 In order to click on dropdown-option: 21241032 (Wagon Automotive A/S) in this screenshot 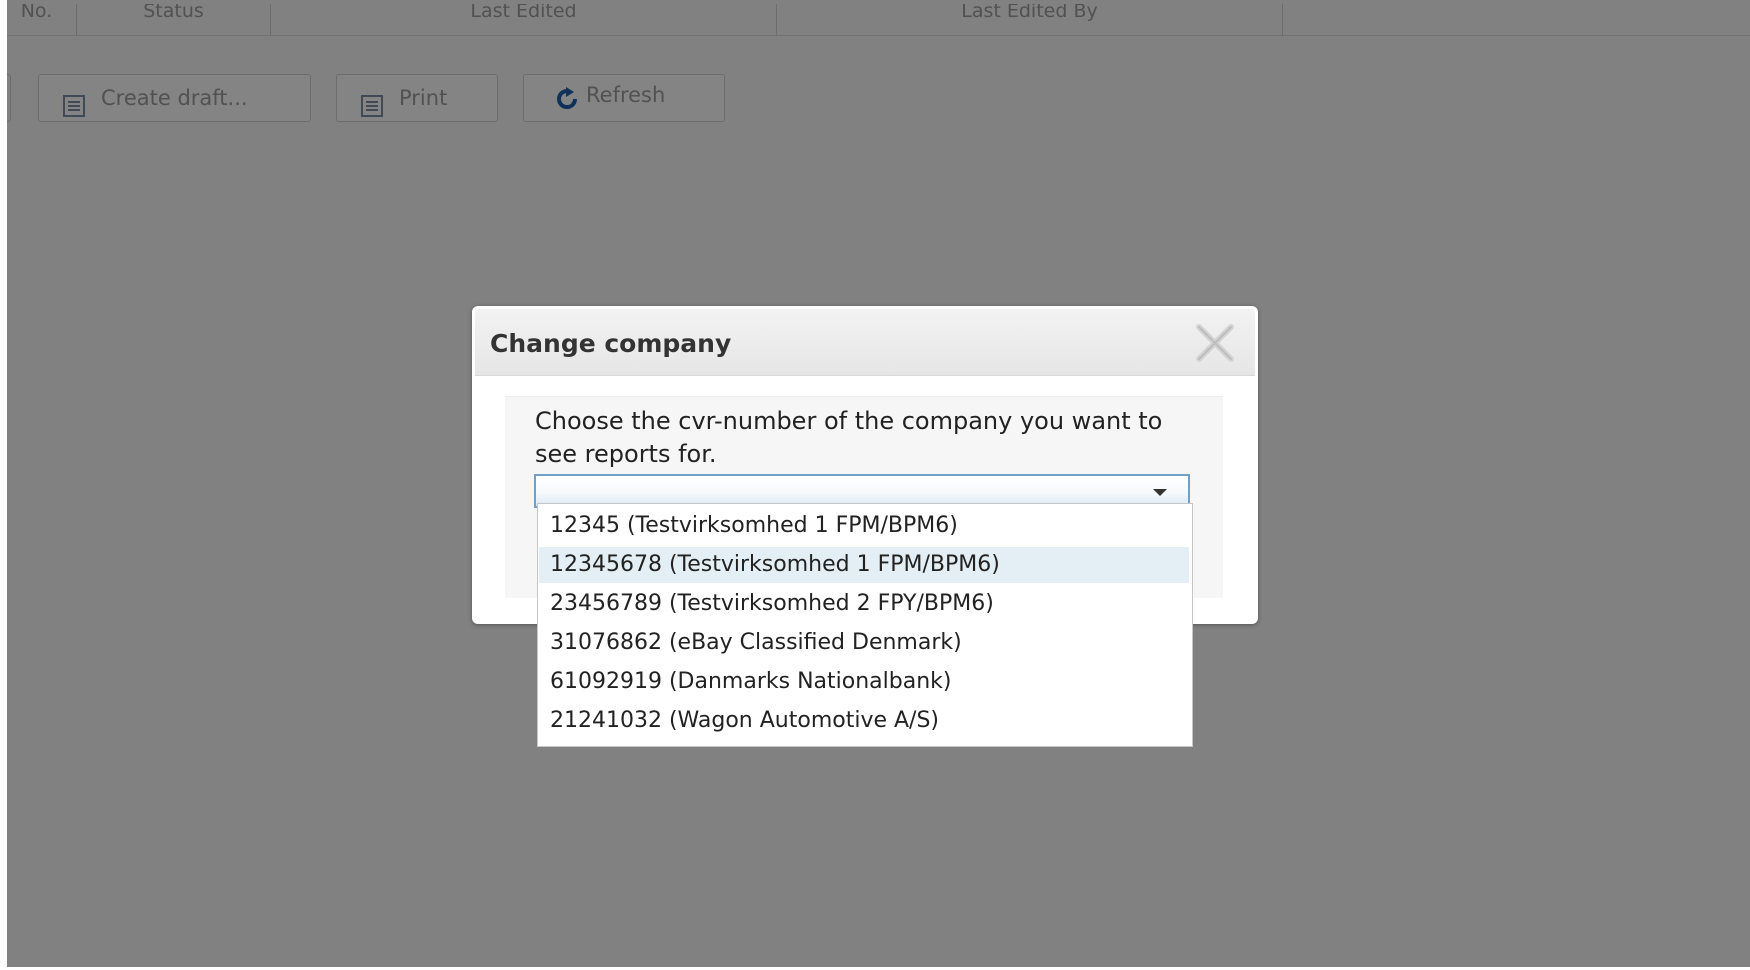, I will do `click(864, 721)`.